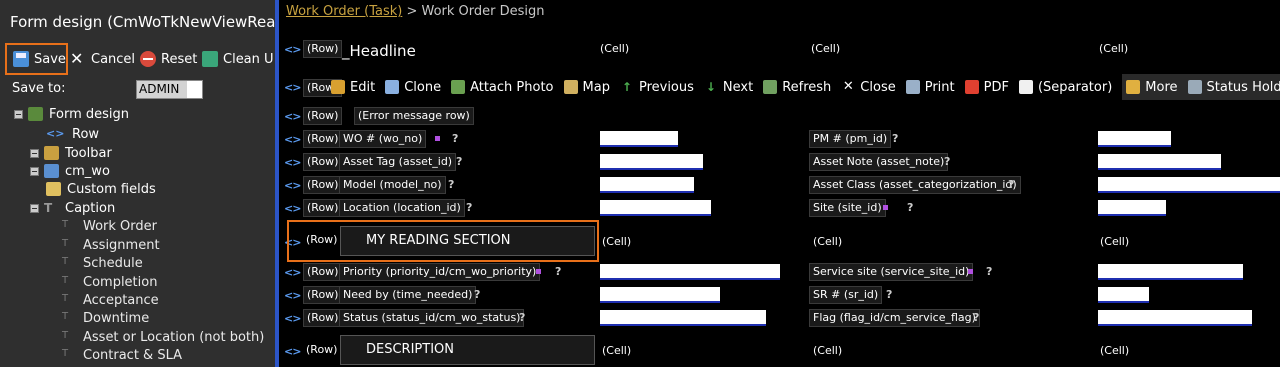 This screenshot has height=367, width=1280. I want to click on location-input, so click(655, 208).